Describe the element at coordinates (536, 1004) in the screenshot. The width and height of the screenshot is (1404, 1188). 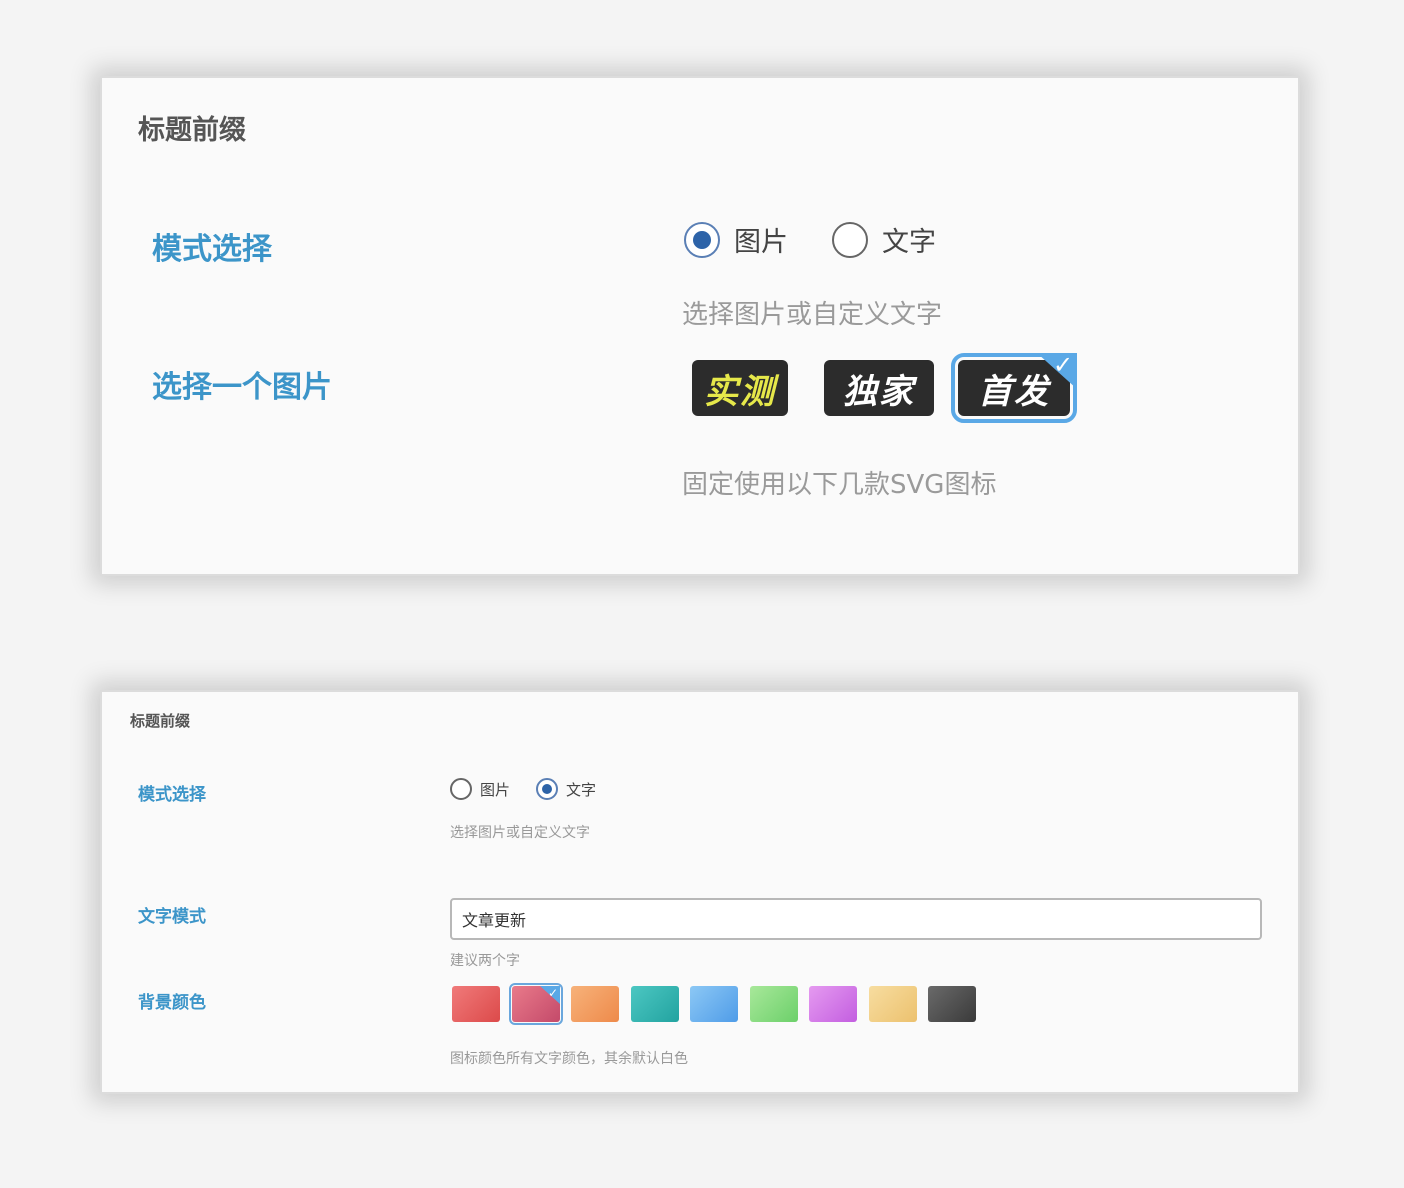
I see `color-swatch: ✓` at that location.